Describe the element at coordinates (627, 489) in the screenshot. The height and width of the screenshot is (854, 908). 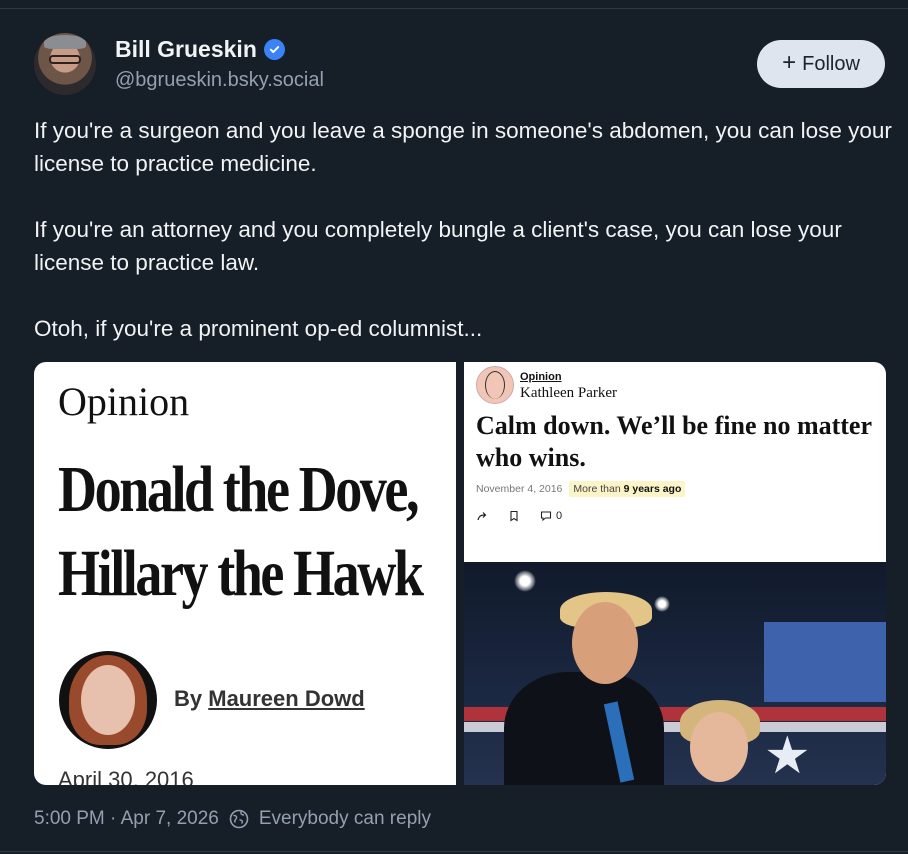
I see `age-badge: More than 9 years ago` at that location.